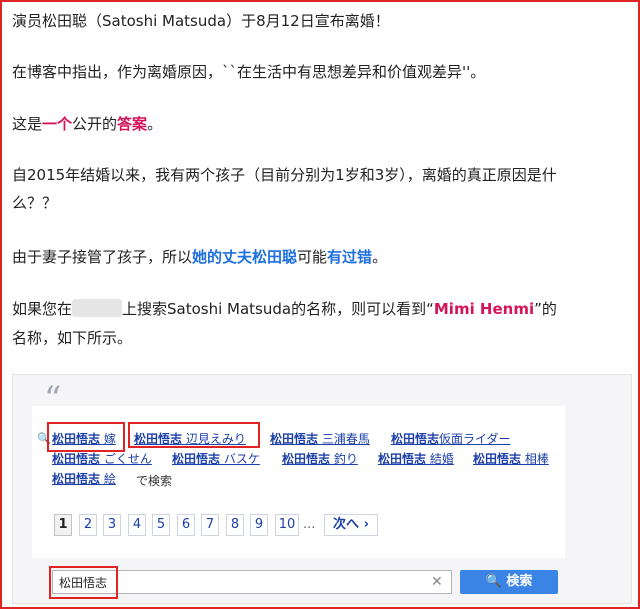  Describe the element at coordinates (312, 257) in the screenshot. I see `p5-mid: 可能` at that location.